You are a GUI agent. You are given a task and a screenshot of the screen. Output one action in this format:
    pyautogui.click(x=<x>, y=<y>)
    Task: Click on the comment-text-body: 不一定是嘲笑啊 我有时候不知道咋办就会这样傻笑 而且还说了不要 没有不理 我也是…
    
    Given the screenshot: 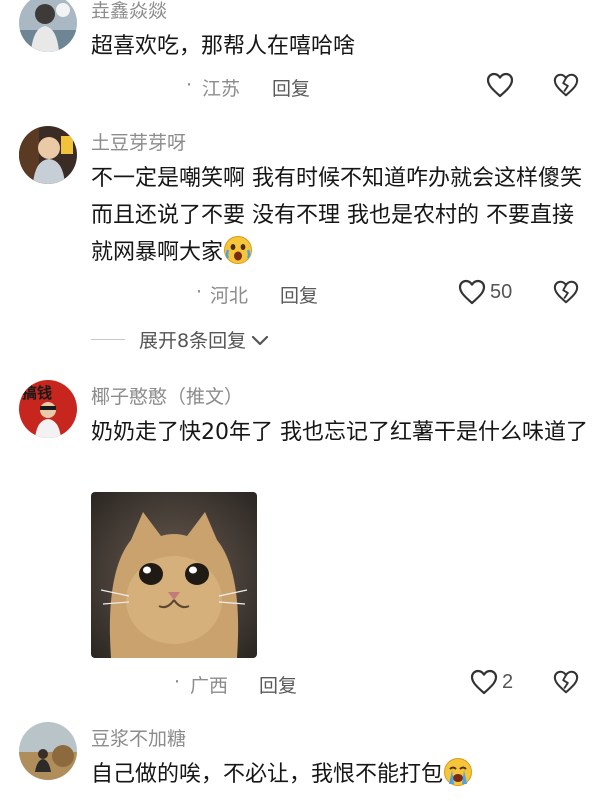 What is the action you would take?
    pyautogui.click(x=336, y=215)
    